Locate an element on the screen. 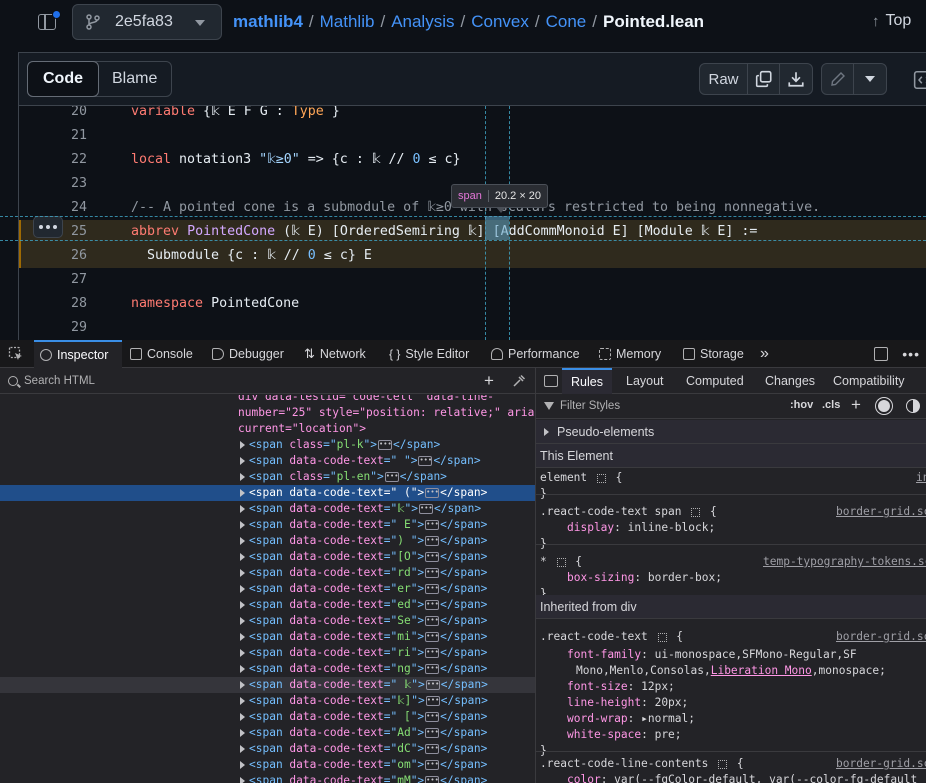  markup-node: <span data-code-text="ng"> •••</span> is located at coordinates (267, 669).